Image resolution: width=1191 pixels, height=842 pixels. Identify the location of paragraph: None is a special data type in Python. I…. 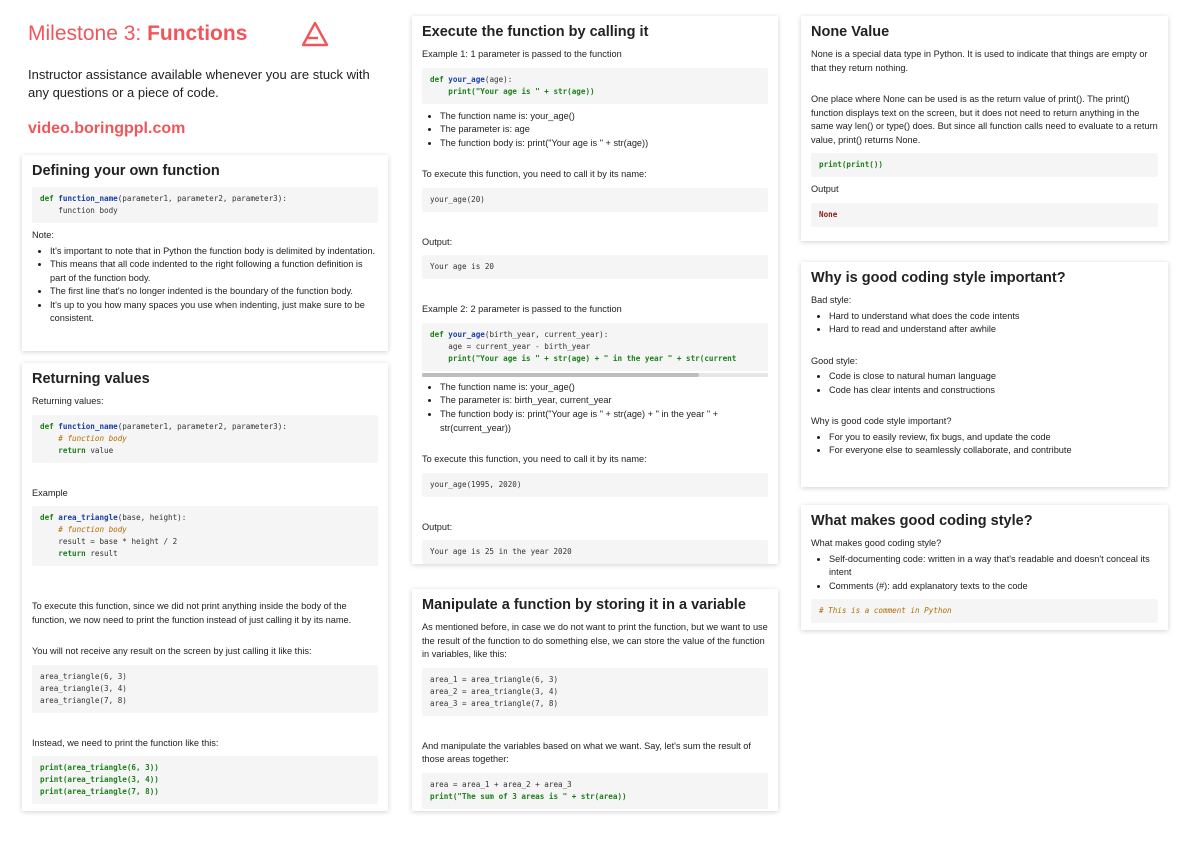
(979, 61).